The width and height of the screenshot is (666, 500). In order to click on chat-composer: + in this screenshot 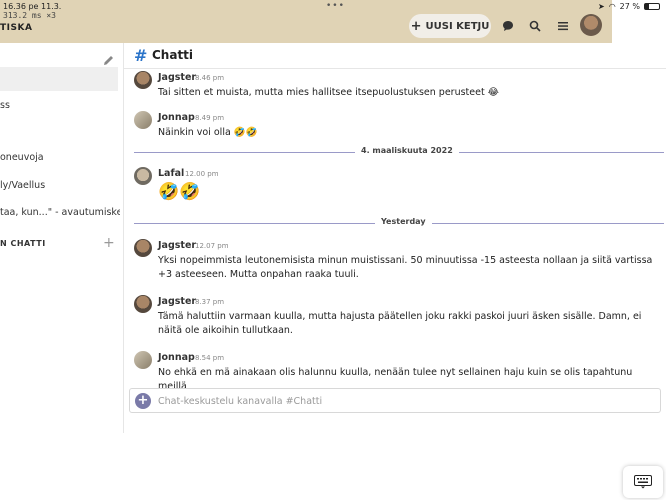, I will do `click(395, 400)`.